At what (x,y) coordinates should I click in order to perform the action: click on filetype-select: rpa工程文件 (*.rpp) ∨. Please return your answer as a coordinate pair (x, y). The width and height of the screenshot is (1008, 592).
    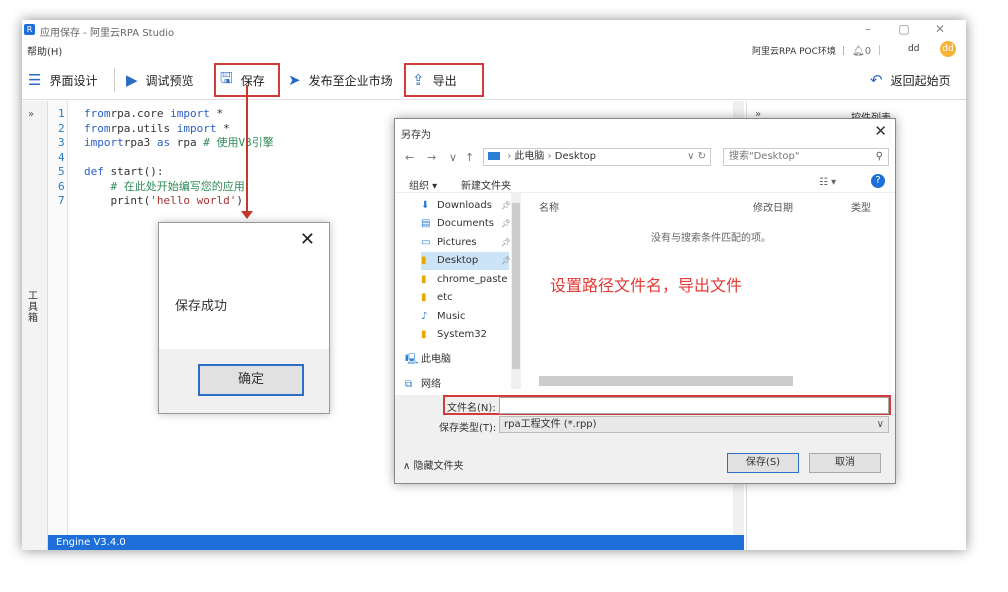
    Looking at the image, I should click on (694, 424).